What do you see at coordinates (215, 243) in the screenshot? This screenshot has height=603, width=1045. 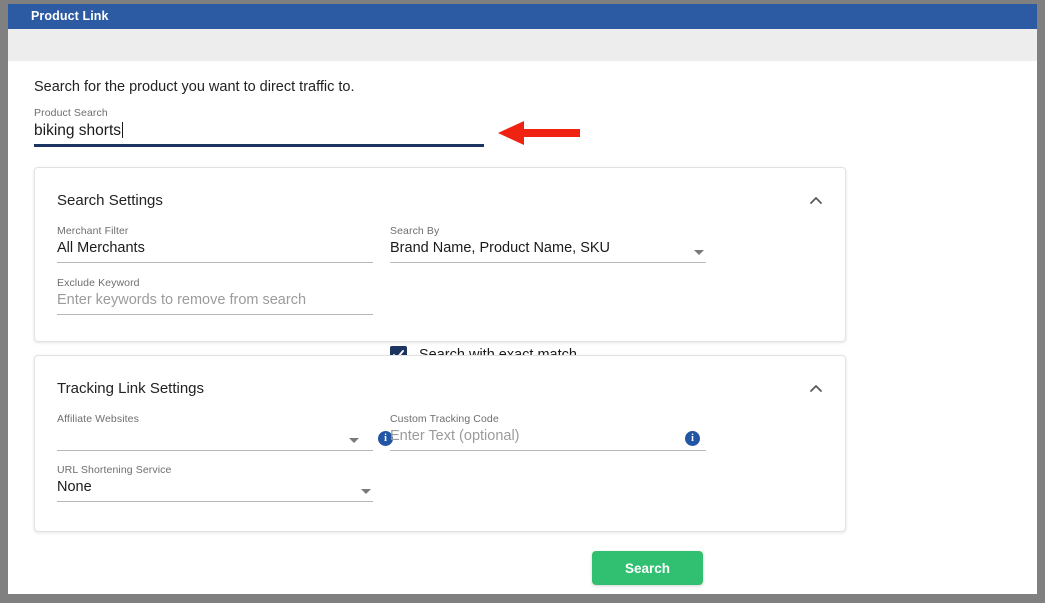 I see `merchant-filter-field: Merchant Filter All Merchants` at bounding box center [215, 243].